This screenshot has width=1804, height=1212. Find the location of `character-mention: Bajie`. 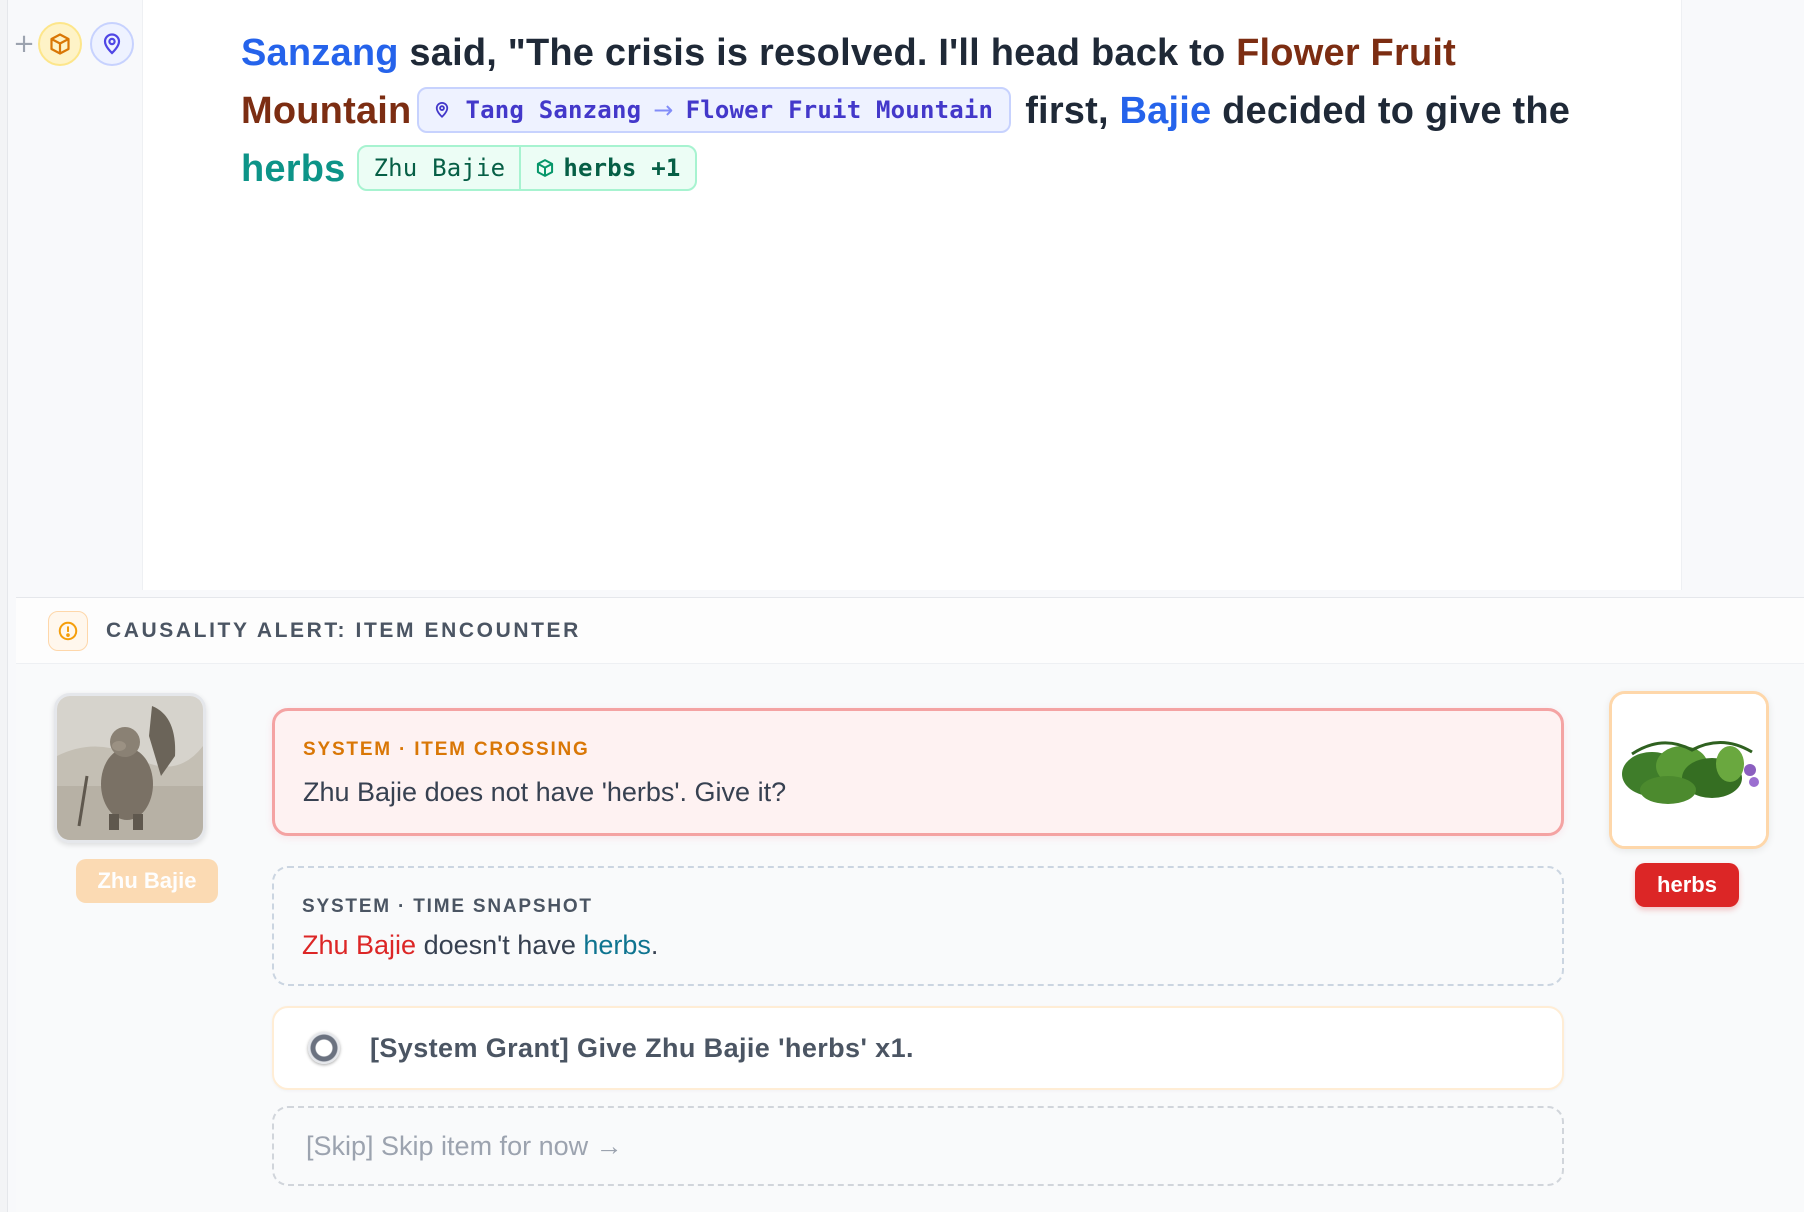

character-mention: Bajie is located at coordinates (1166, 111).